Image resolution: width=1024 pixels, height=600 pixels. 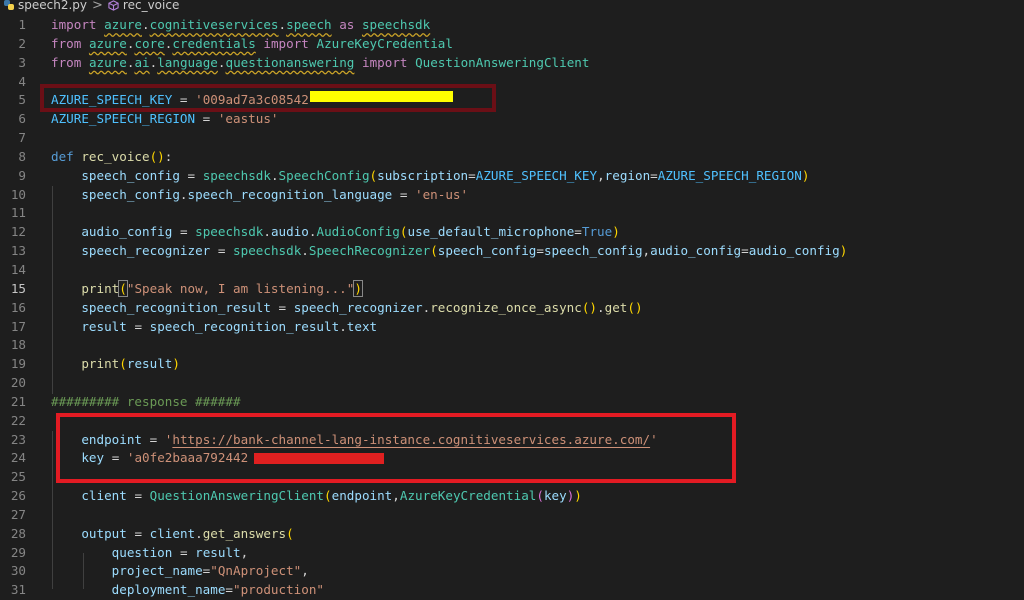 I want to click on annotation-box-speech-key, so click(x=268, y=98).